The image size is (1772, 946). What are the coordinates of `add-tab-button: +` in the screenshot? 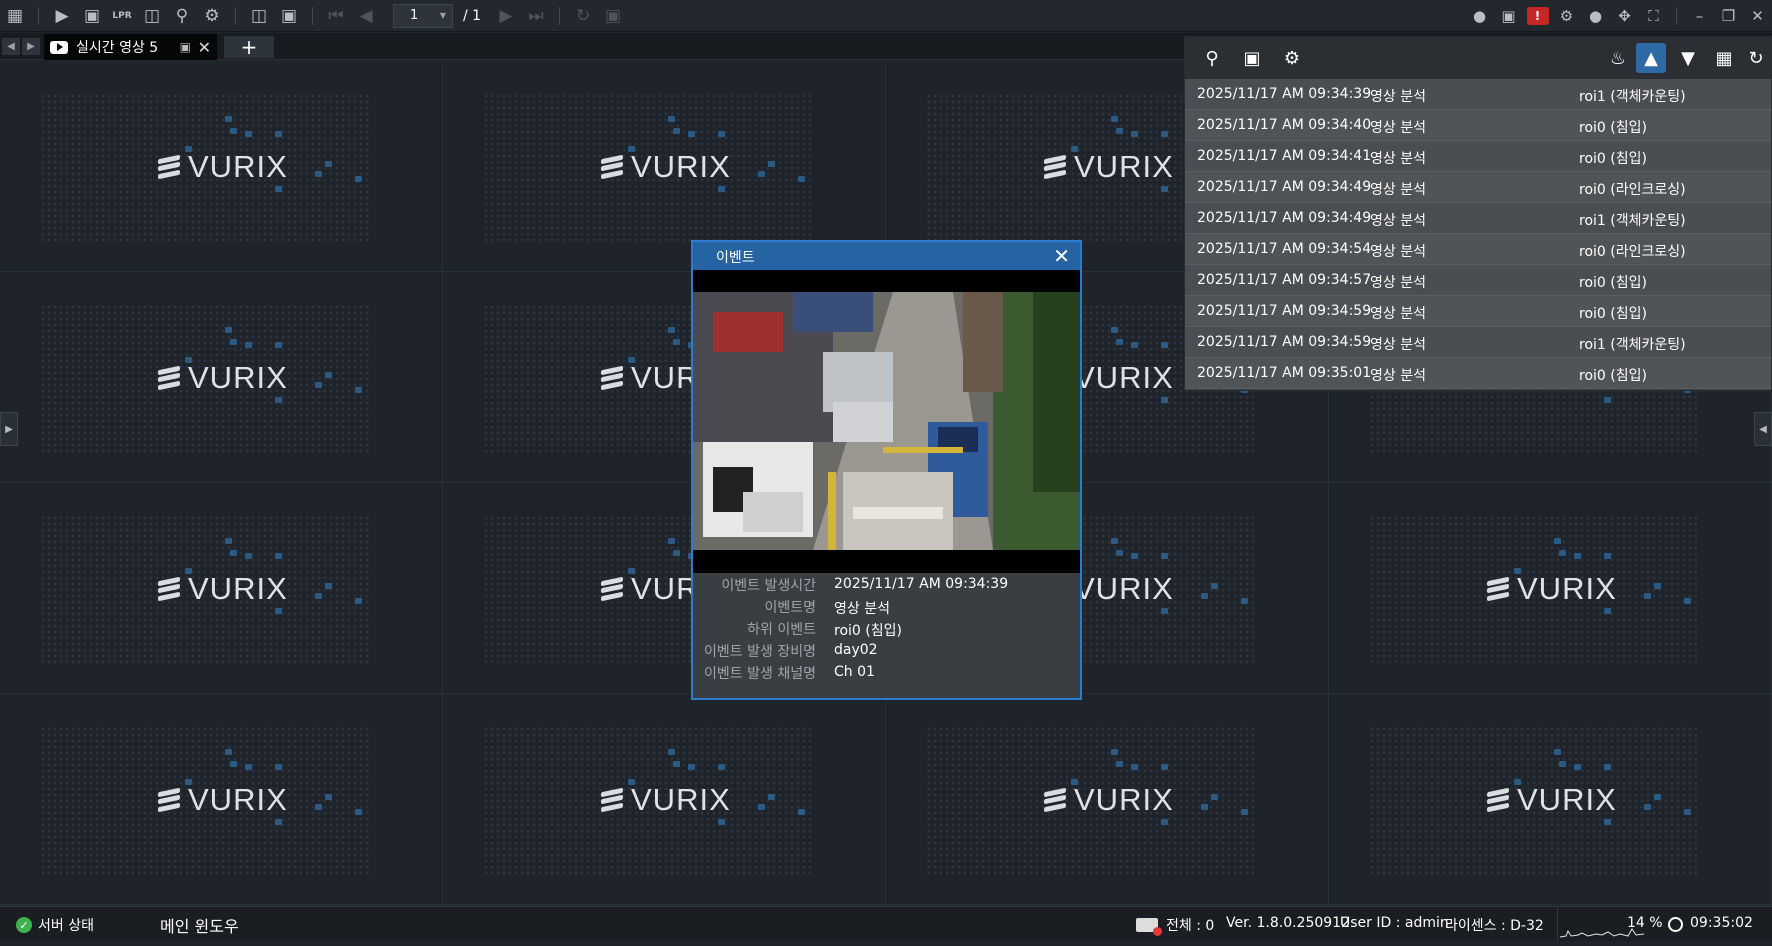 It's located at (249, 47).